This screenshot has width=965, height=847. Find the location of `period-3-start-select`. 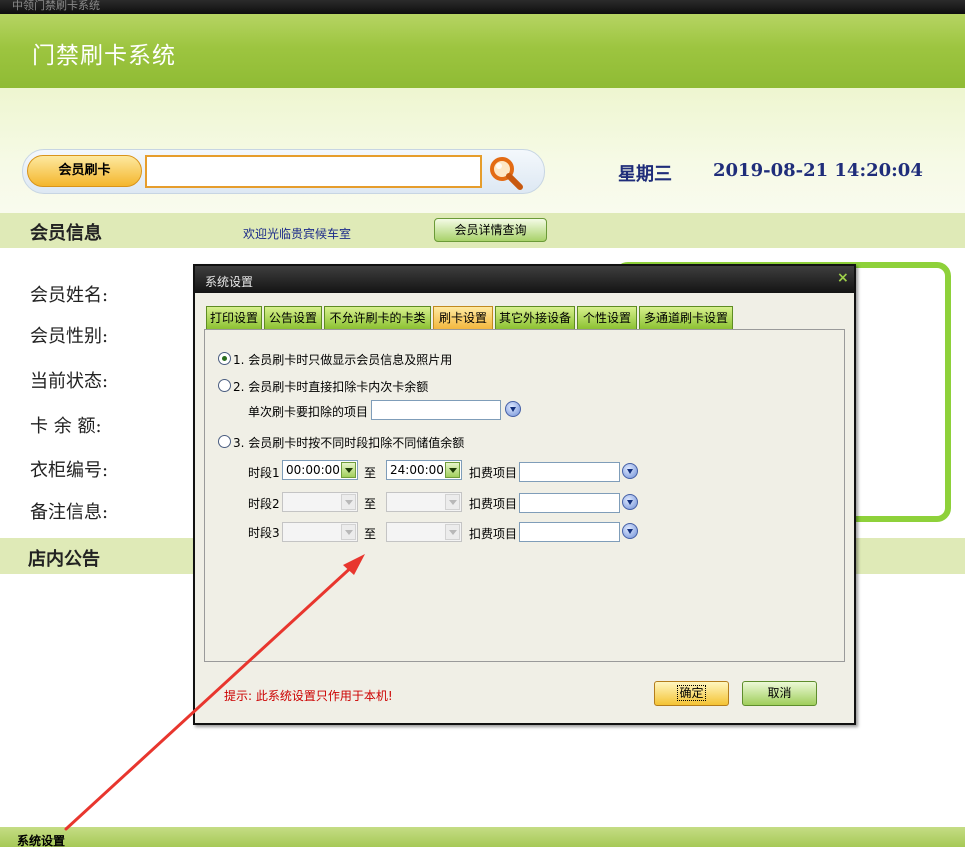

period-3-start-select is located at coordinates (320, 532).